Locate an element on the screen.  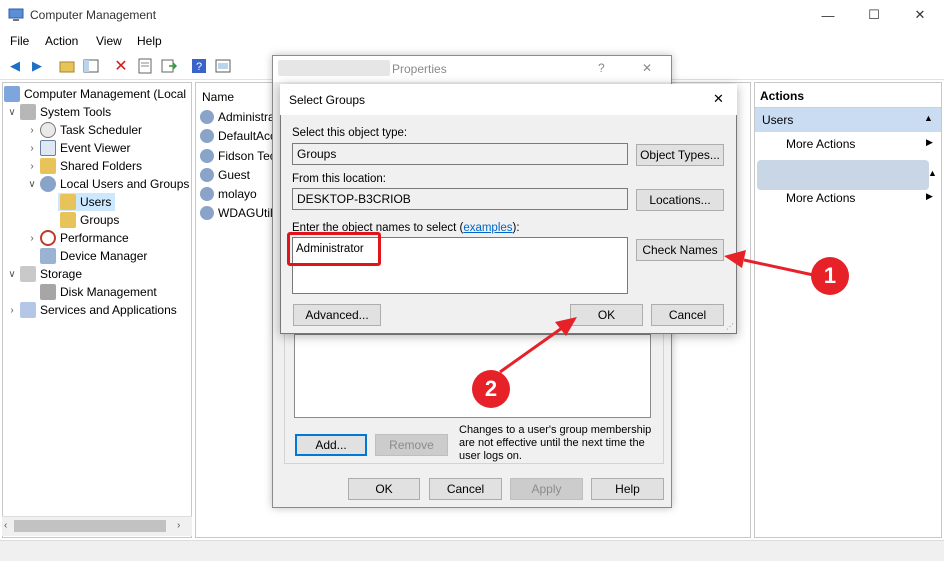
arrow-to-check-names is located at coordinates (781, 268).